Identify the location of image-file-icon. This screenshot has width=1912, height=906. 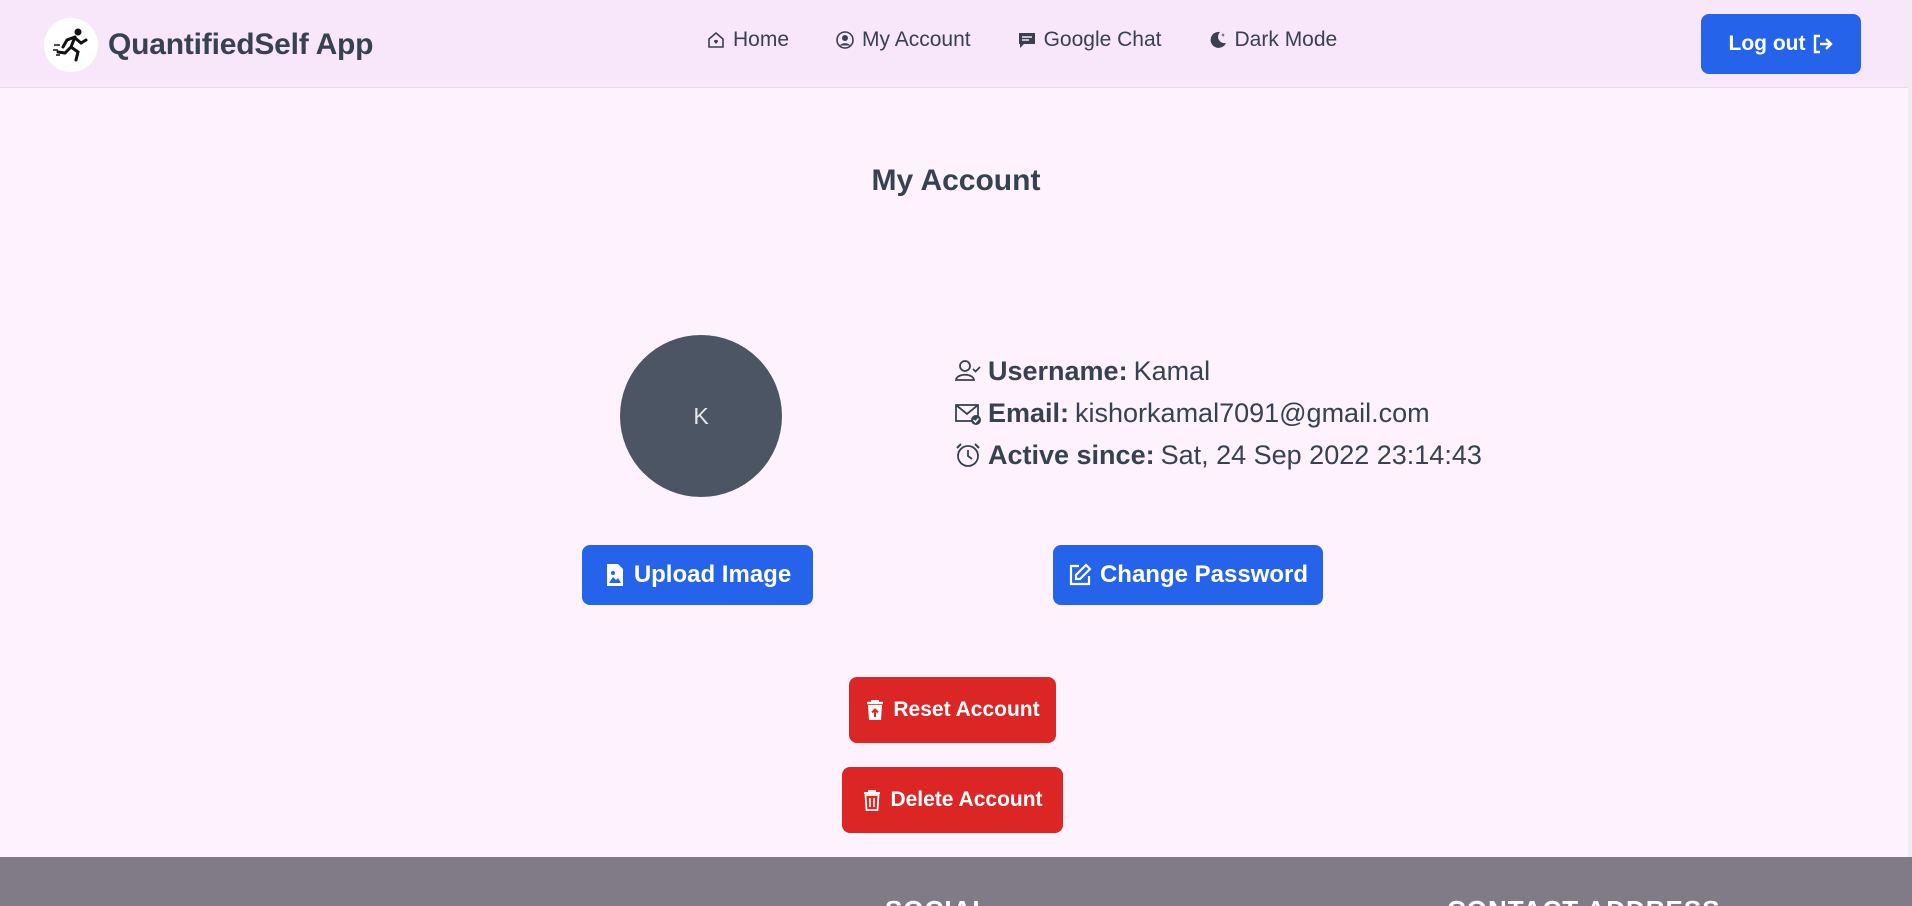
(614, 575).